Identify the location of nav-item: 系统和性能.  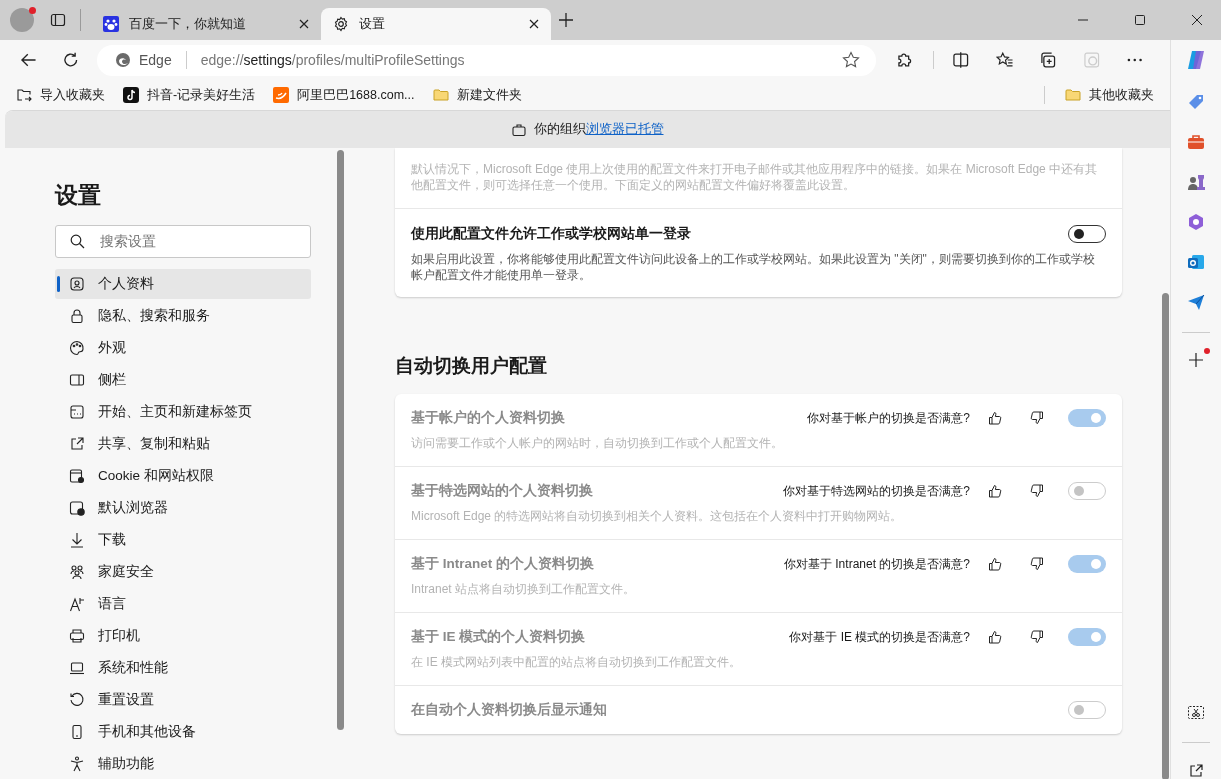
(183, 668).